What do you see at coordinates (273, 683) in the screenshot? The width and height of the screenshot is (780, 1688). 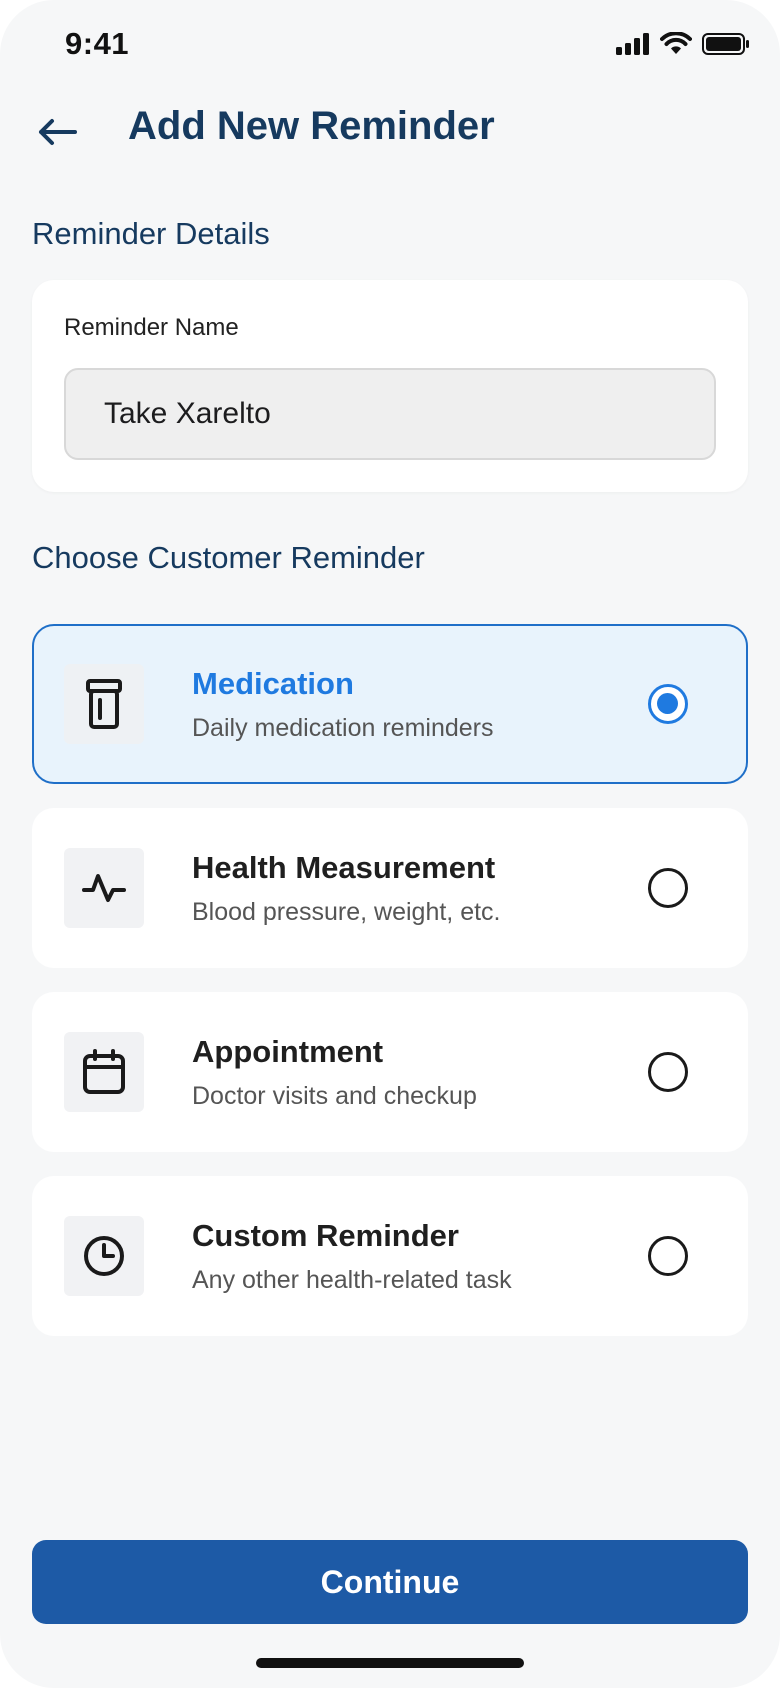 I see `option-title: Medication` at bounding box center [273, 683].